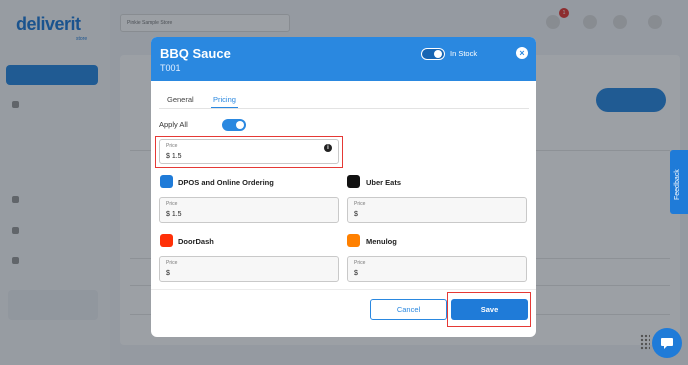 This screenshot has height=365, width=688. I want to click on feedback-tab: Feedback, so click(679, 182).